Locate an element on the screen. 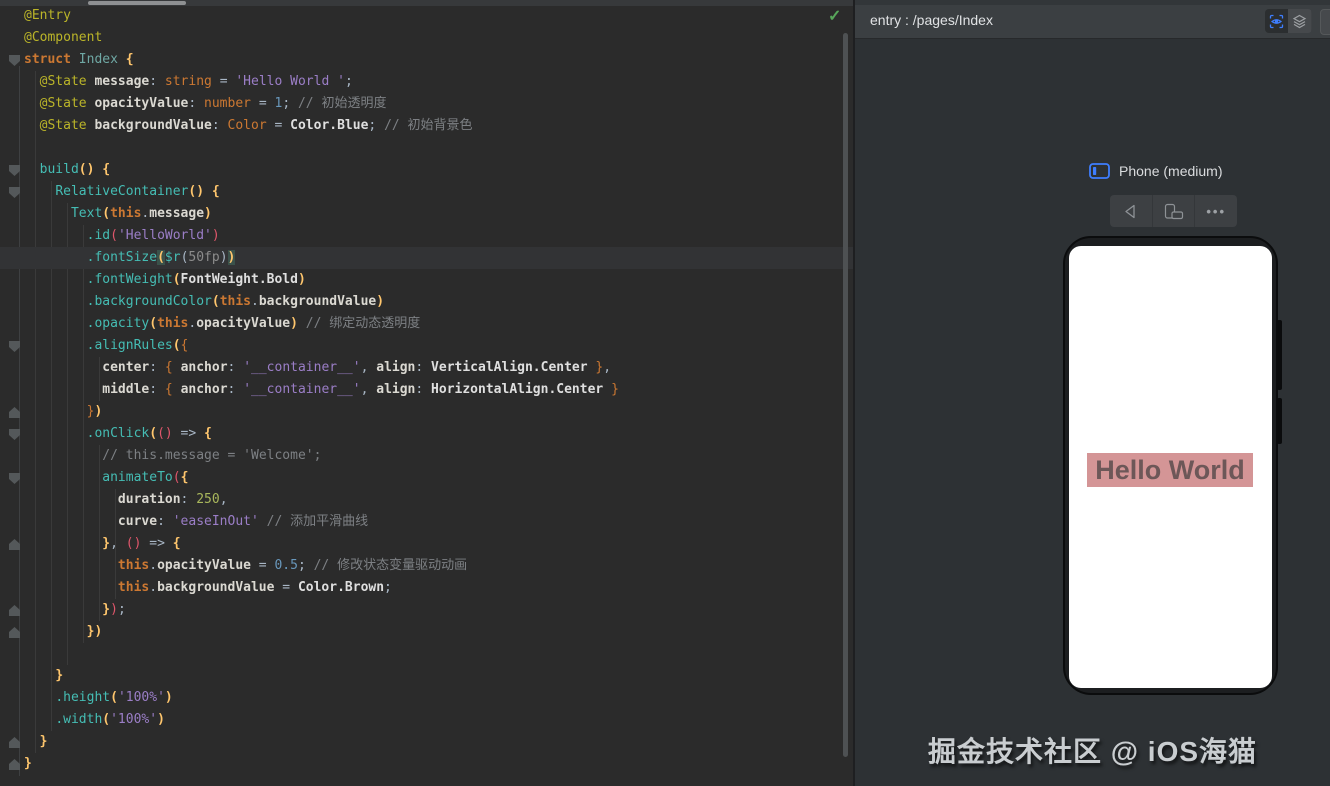 The height and width of the screenshot is (786, 1330). code-line: .fontSize($r(50fp)) is located at coordinates (426, 258).